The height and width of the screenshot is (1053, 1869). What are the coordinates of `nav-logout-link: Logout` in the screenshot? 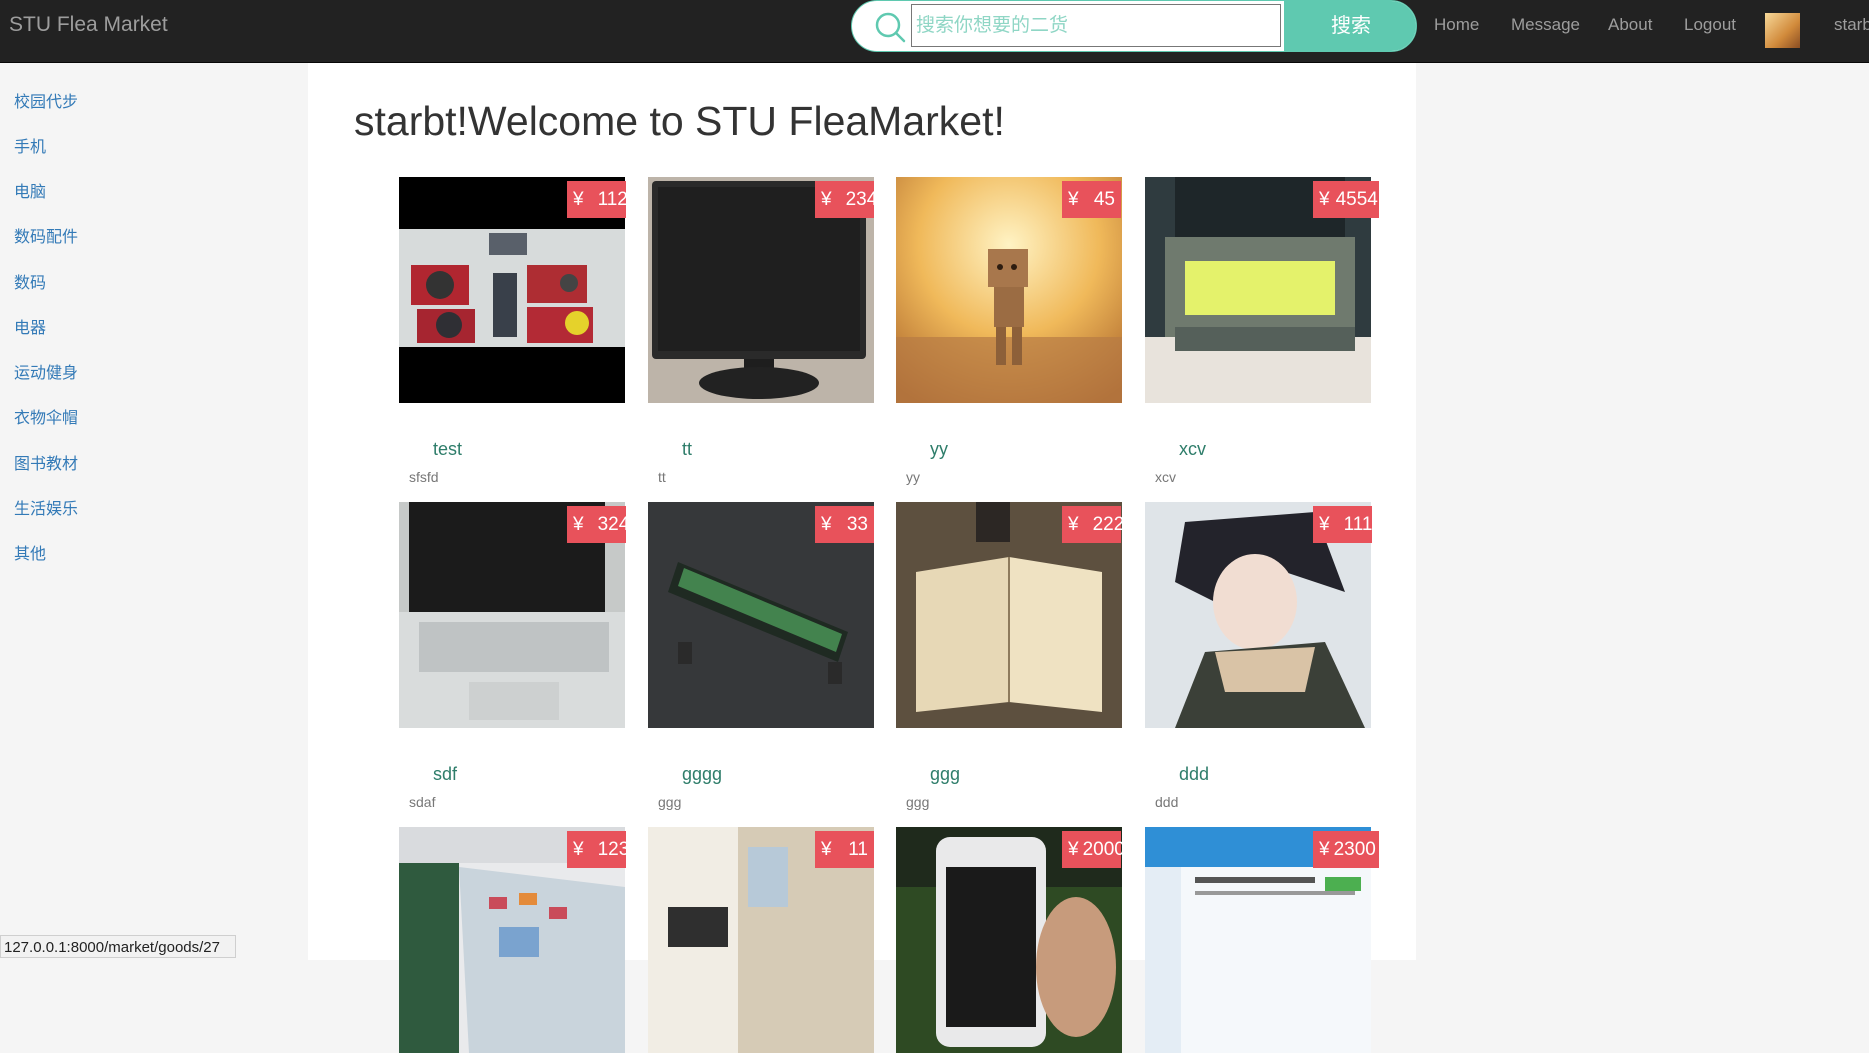 It's located at (1710, 25).